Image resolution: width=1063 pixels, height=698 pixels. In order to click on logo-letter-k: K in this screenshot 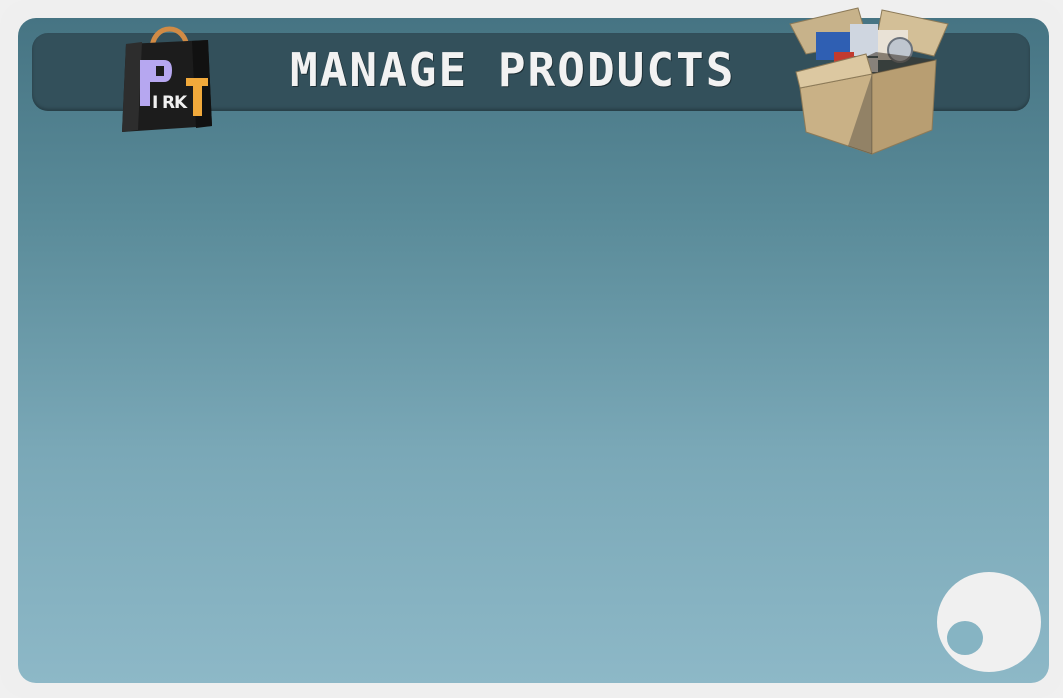, I will do `click(181, 103)`.